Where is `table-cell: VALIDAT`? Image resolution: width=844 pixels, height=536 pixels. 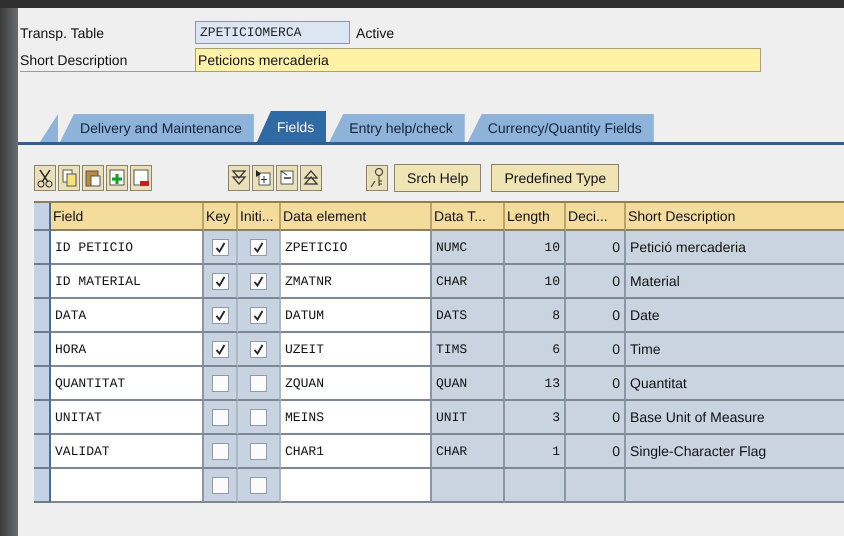
table-cell: VALIDAT is located at coordinates (127, 452).